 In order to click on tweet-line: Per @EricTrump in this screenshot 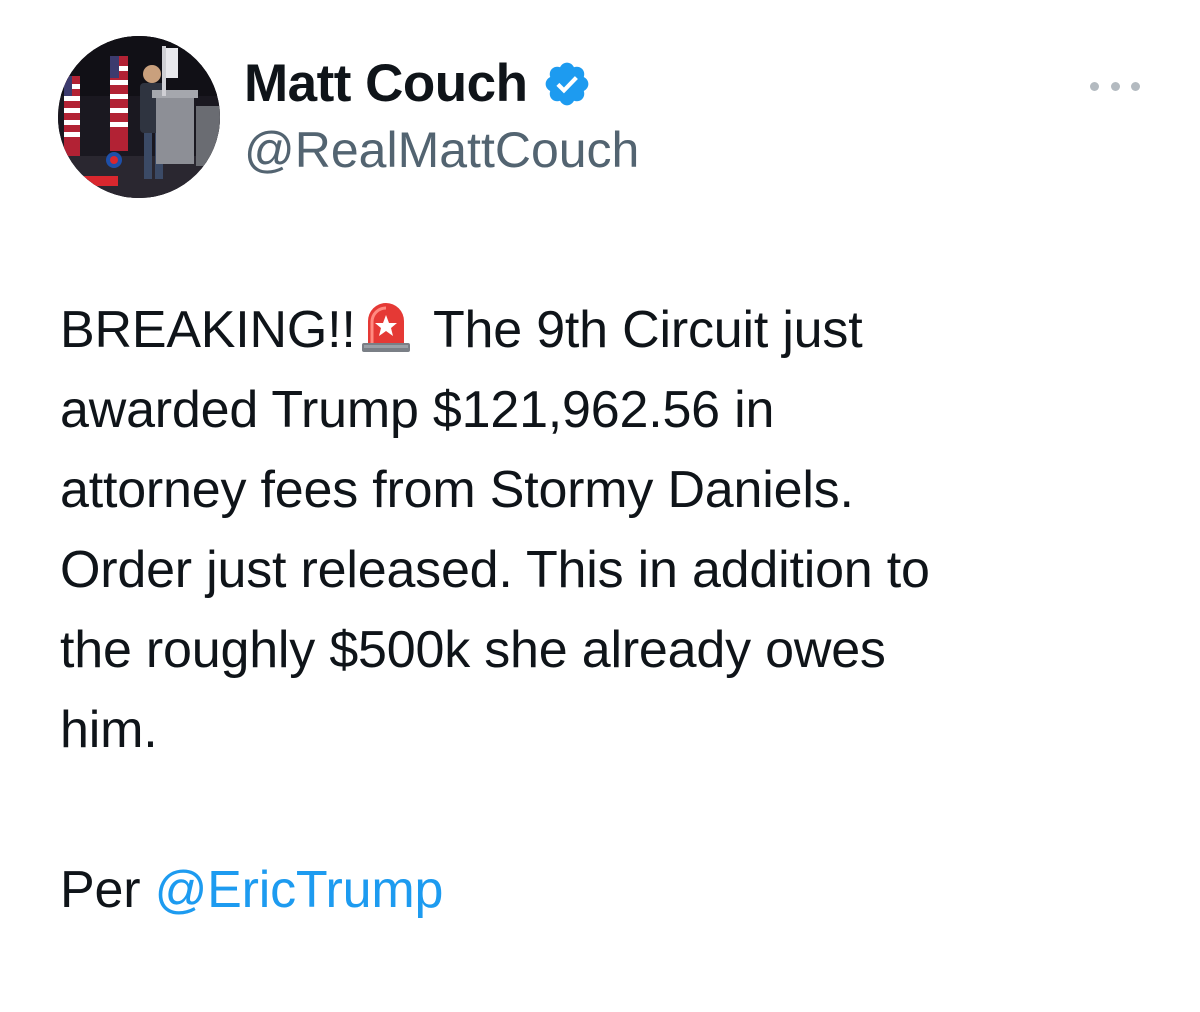, I will do `click(610, 890)`.